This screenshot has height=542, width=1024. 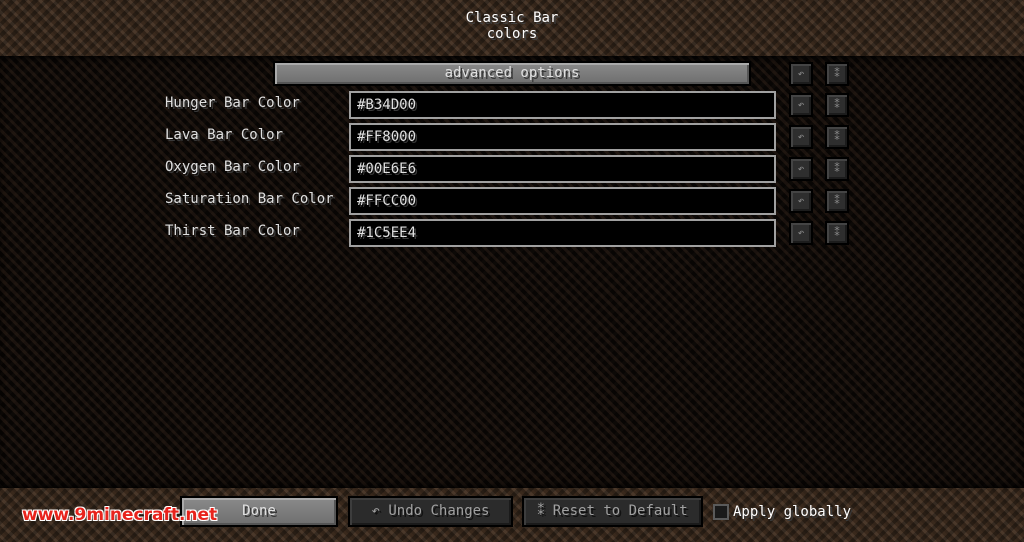 I want to click on thirst-bar-color-label: Thirst Bar Color, so click(x=232, y=231).